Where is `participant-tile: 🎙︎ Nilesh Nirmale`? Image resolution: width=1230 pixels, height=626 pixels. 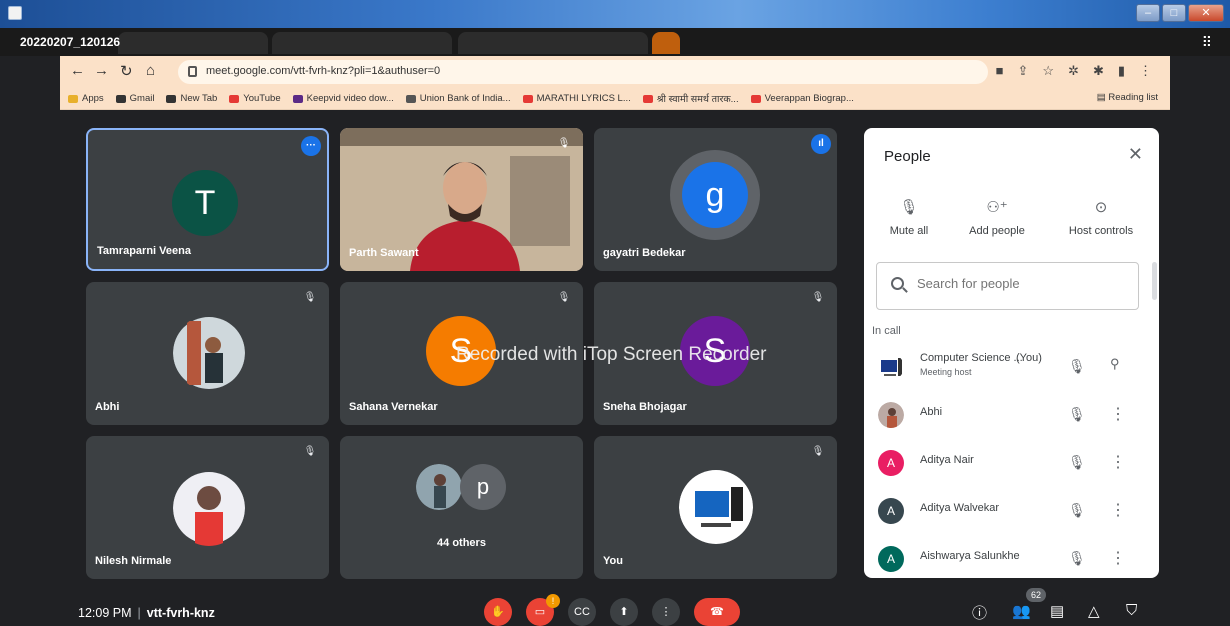
participant-tile: 🎙︎ Nilesh Nirmale is located at coordinates (207, 507).